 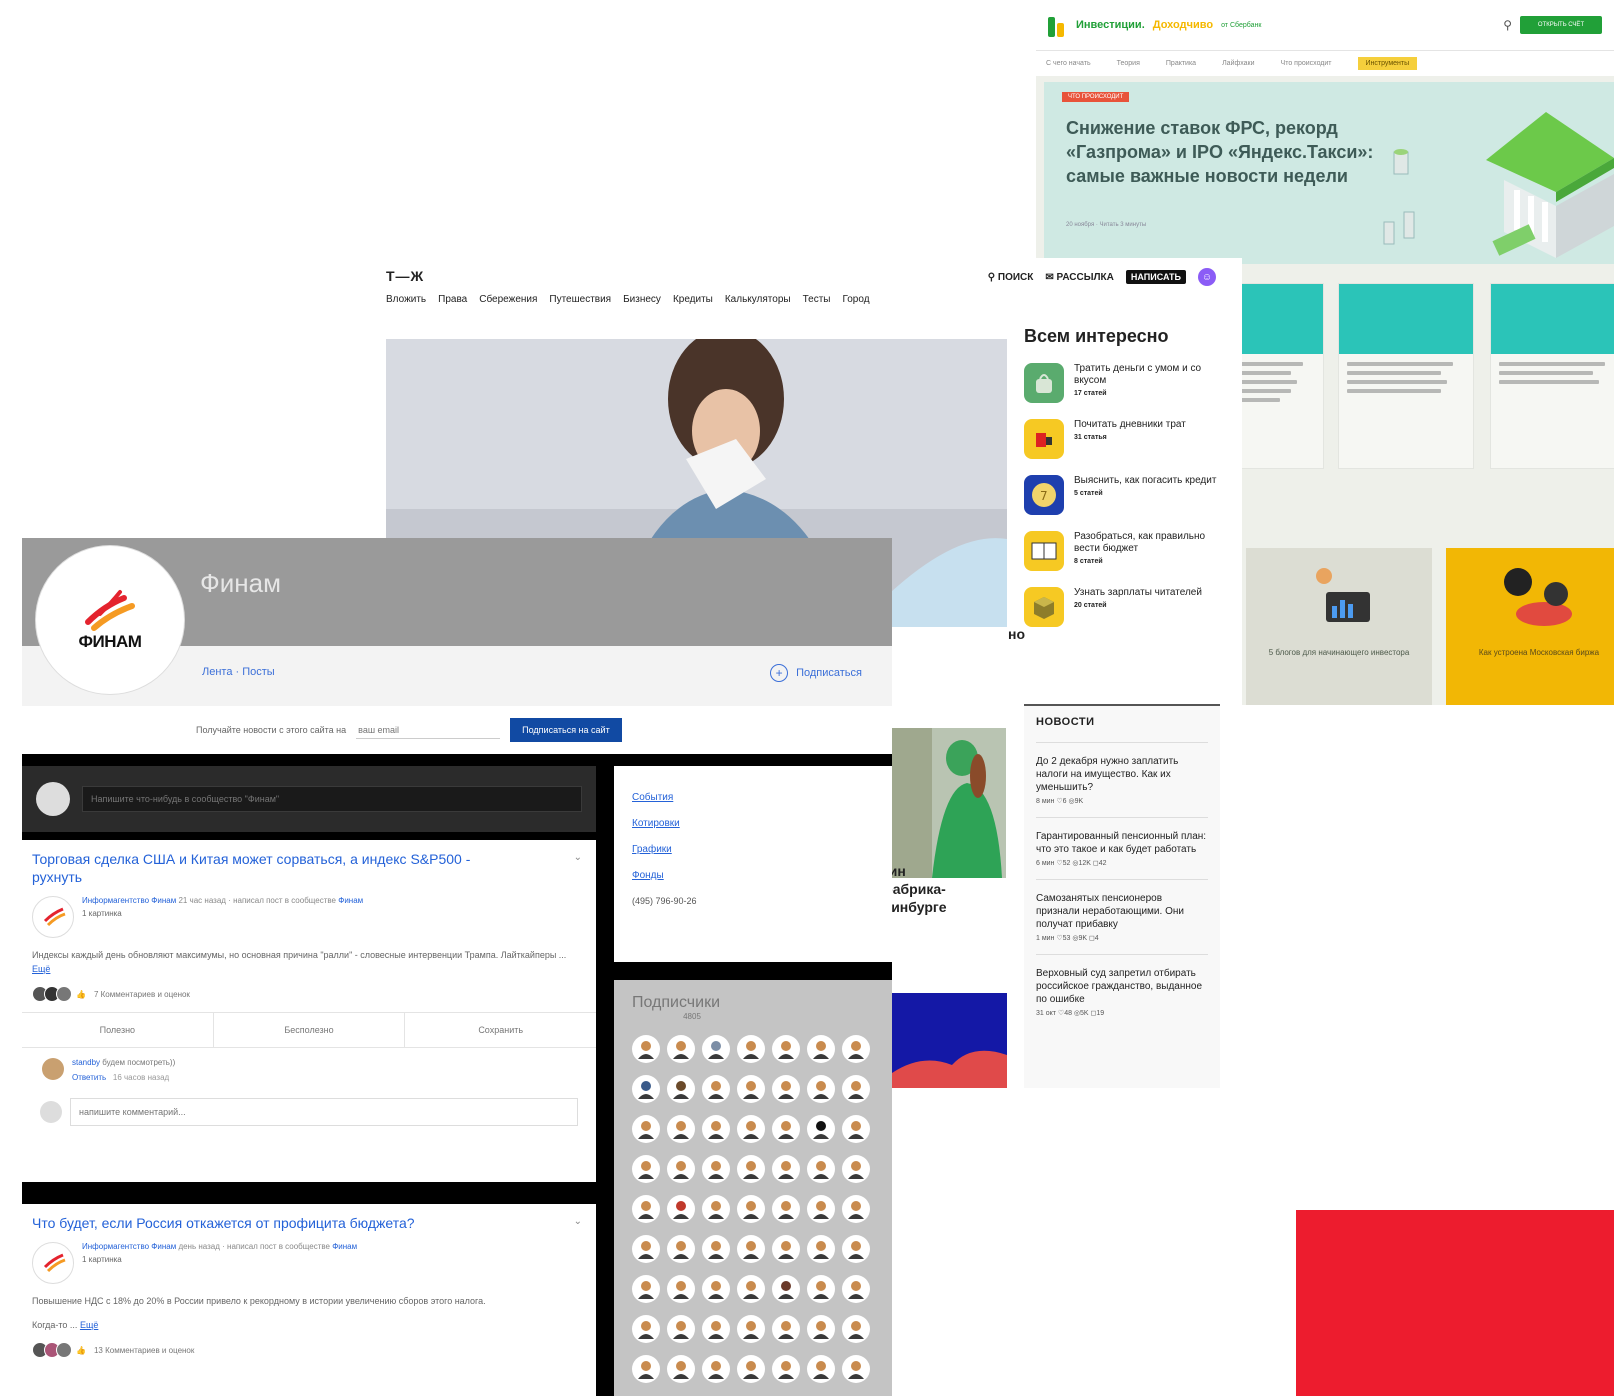 What do you see at coordinates (817, 299) in the screenshot?
I see `tj-nav-item: Тесты` at bounding box center [817, 299].